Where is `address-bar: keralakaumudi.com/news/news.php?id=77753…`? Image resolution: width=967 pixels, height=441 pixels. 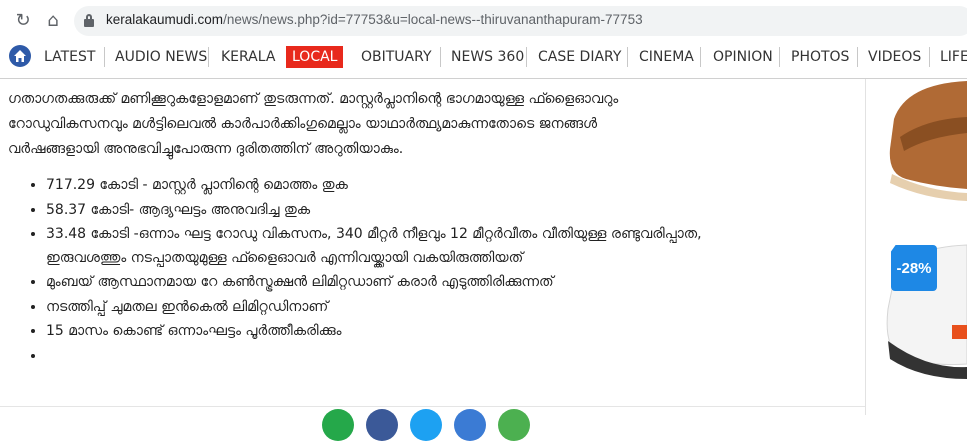
address-bar: keralakaumudi.com/news/news.php?id=77753… is located at coordinates (520, 21).